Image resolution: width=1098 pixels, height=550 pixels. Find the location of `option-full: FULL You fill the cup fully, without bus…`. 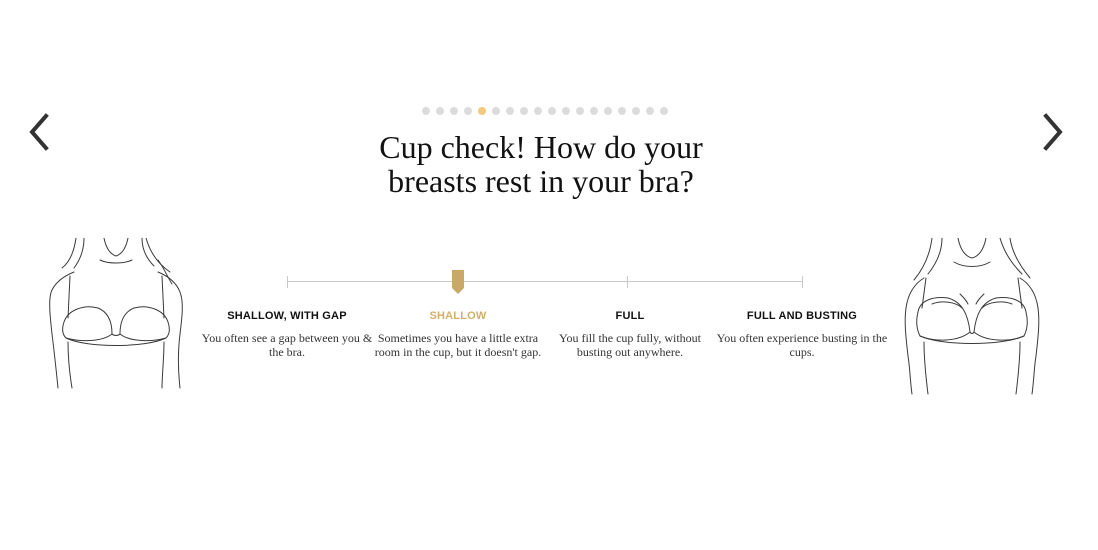

option-full: FULL You fill the cup fully, without bus… is located at coordinates (630, 334).